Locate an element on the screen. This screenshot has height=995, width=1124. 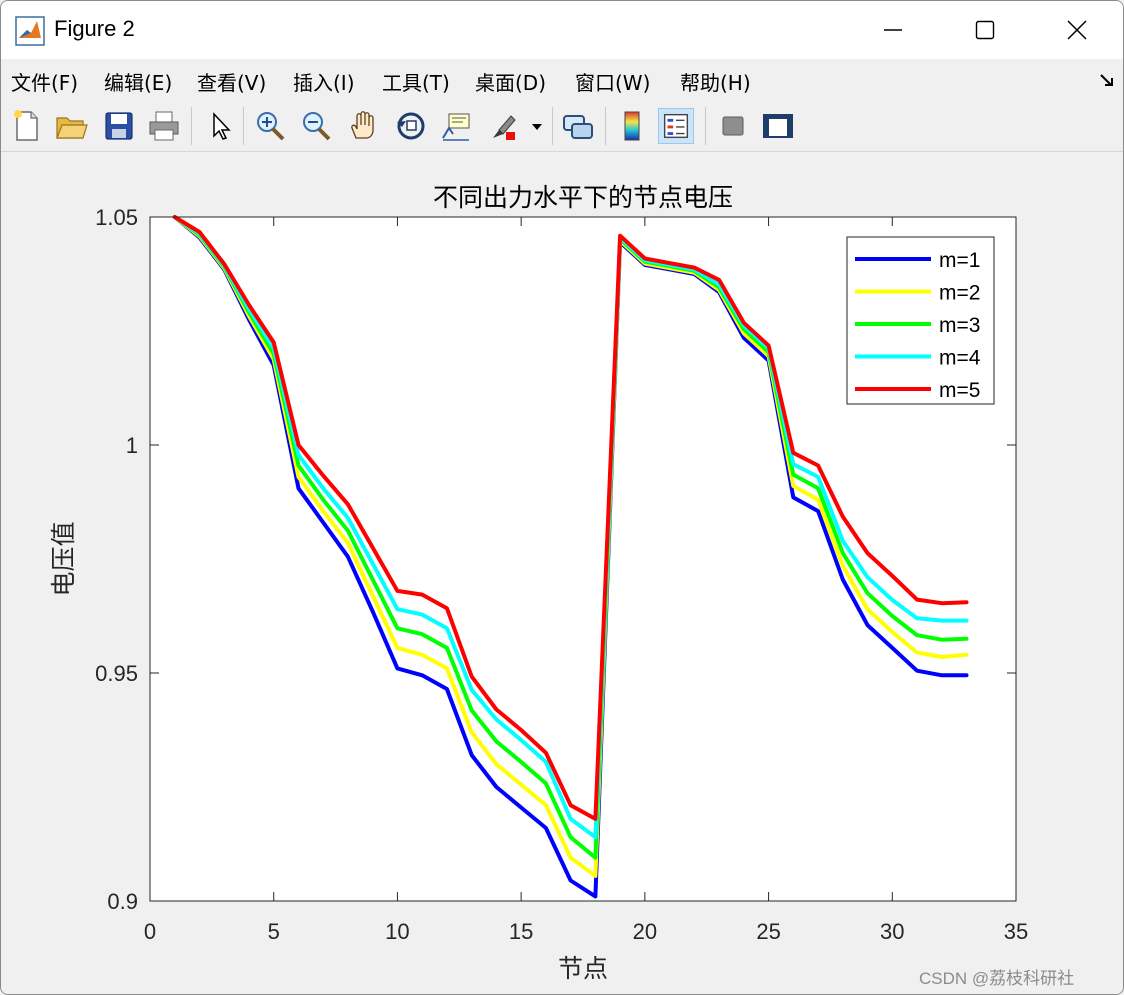
new-figure-icon is located at coordinates (27, 126).